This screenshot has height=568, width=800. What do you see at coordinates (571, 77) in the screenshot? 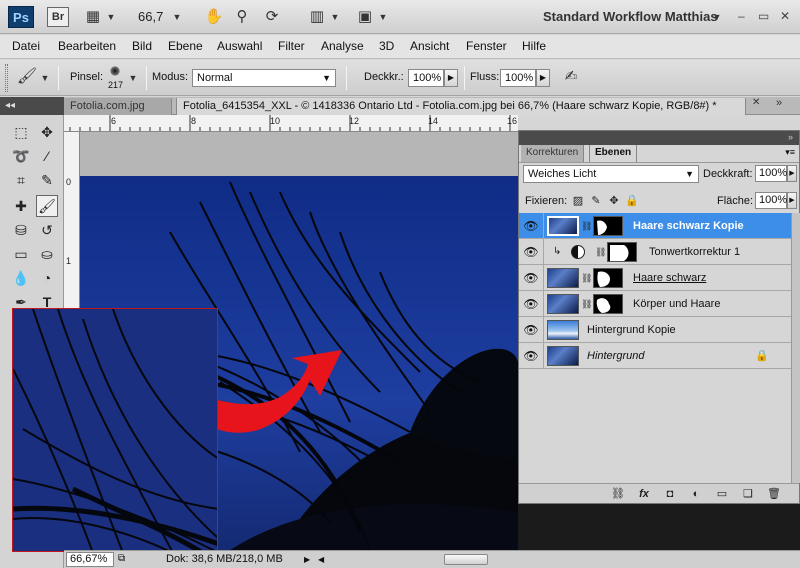
I see `airbrush-icon: ✍` at bounding box center [571, 77].